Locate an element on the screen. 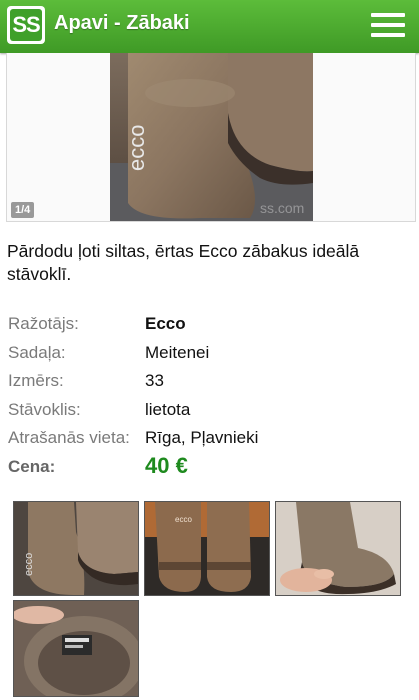  hamburger-menu-icon is located at coordinates (388, 25).